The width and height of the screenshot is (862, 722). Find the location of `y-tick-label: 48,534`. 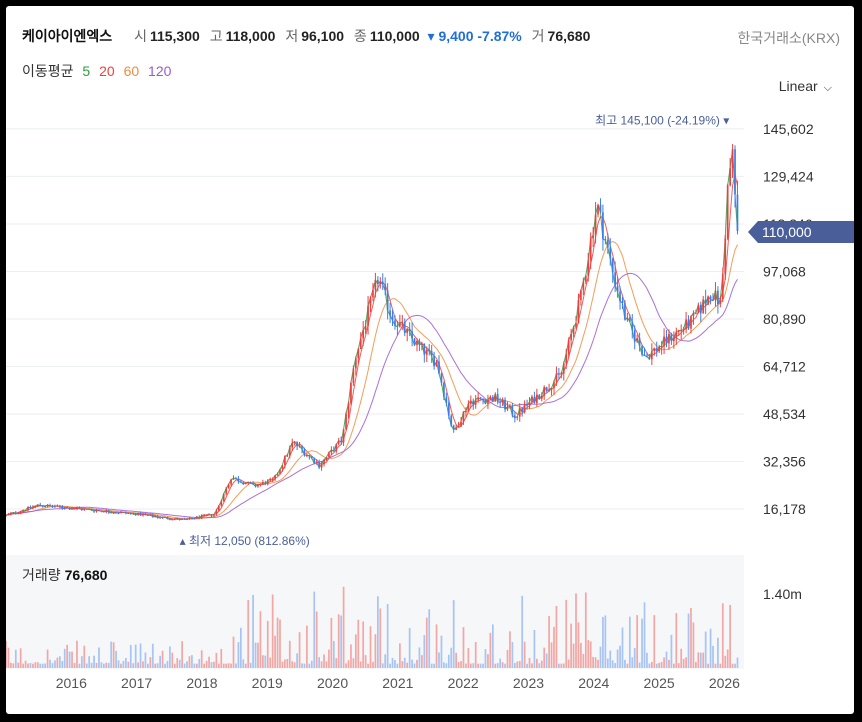

y-tick-label: 48,534 is located at coordinates (784, 414).